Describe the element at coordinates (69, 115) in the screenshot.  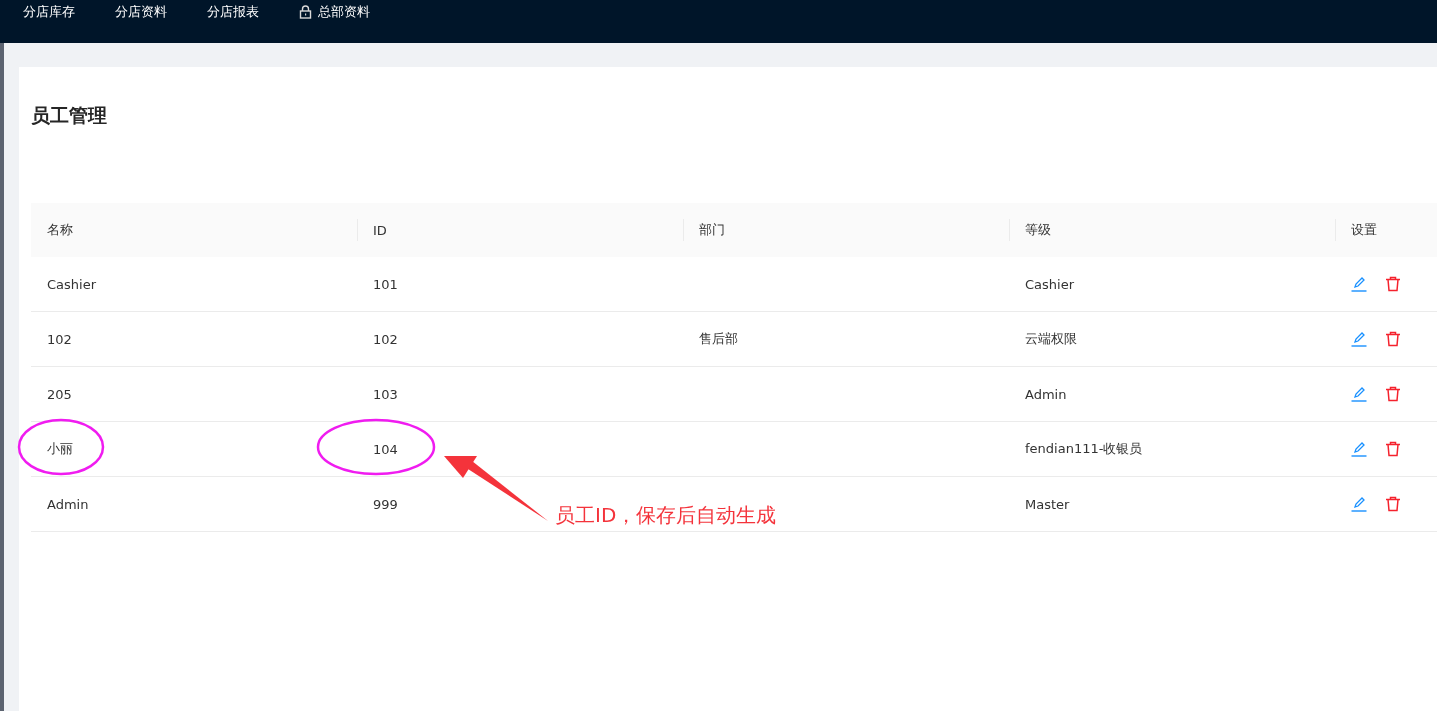
I see `page-title: 员工管理` at that location.